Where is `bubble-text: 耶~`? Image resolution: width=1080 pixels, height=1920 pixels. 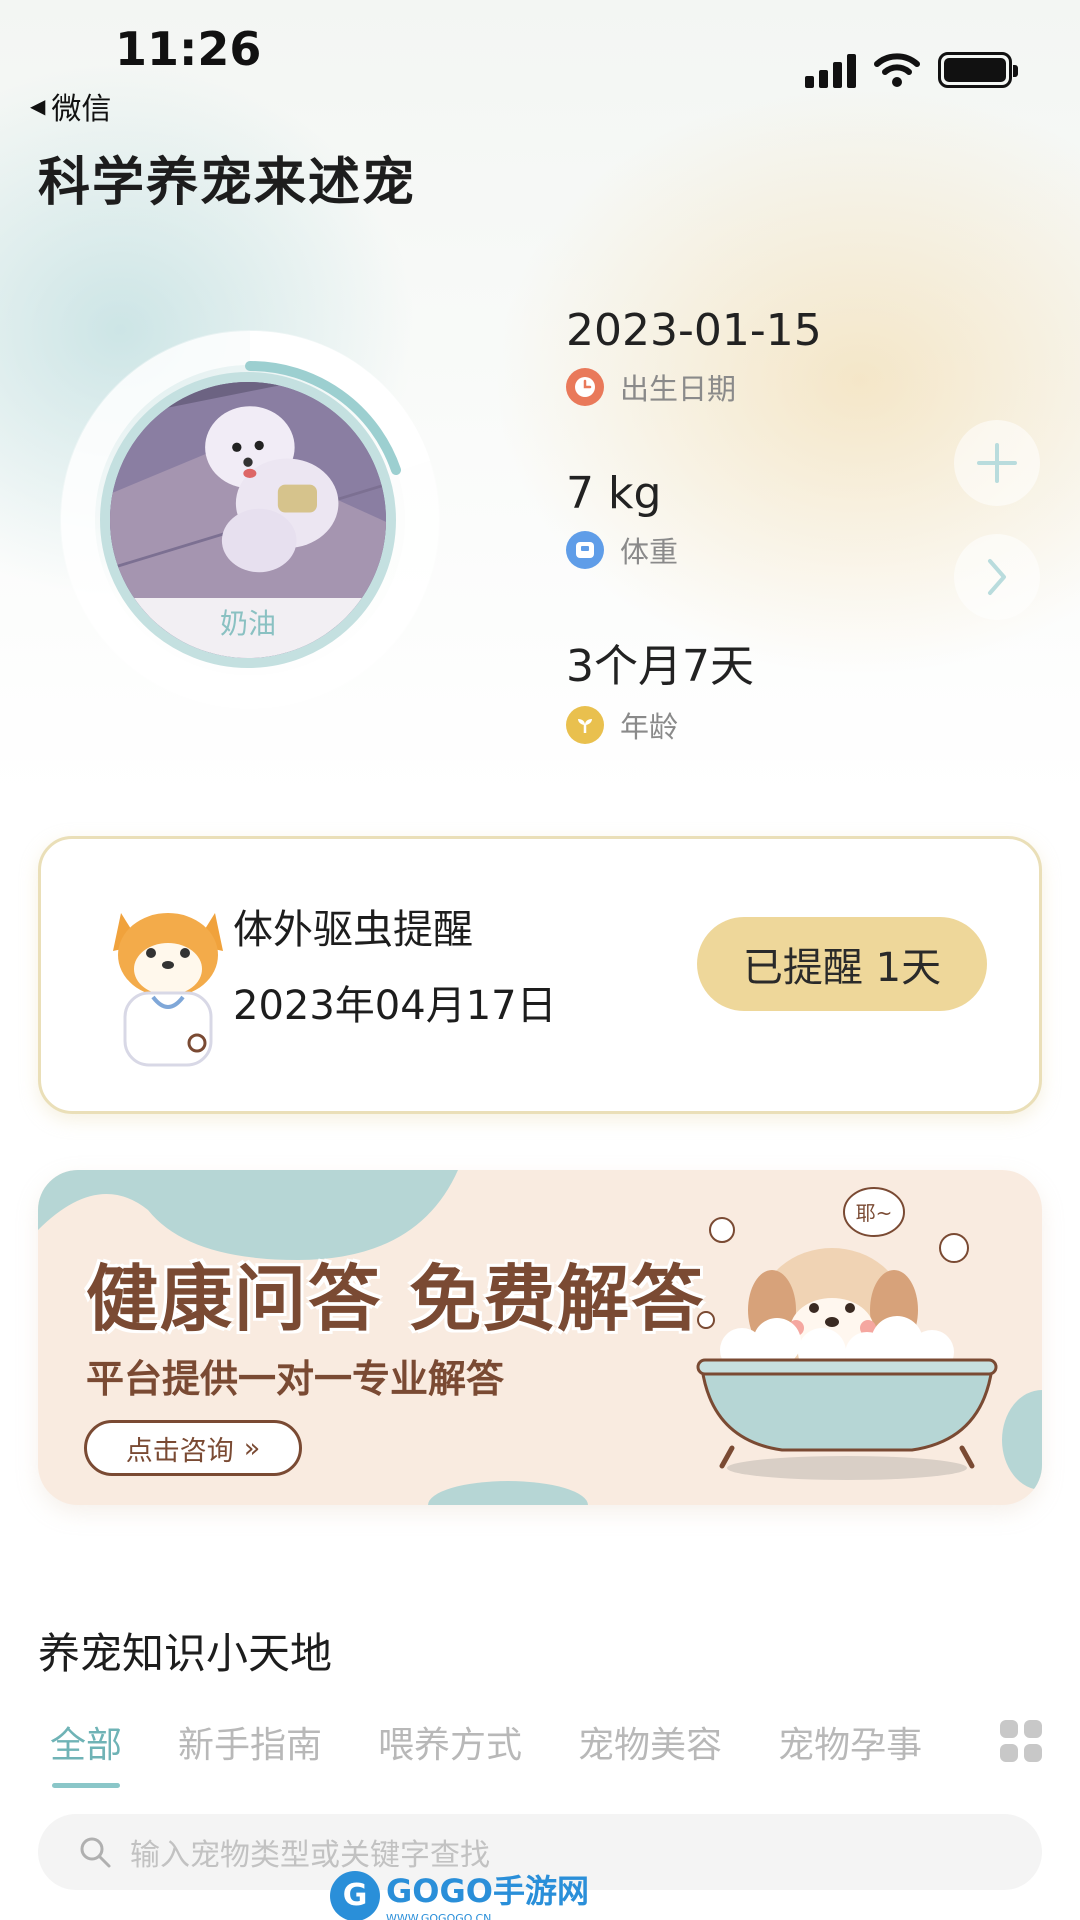
bubble-text: 耶~ is located at coordinates (874, 1213).